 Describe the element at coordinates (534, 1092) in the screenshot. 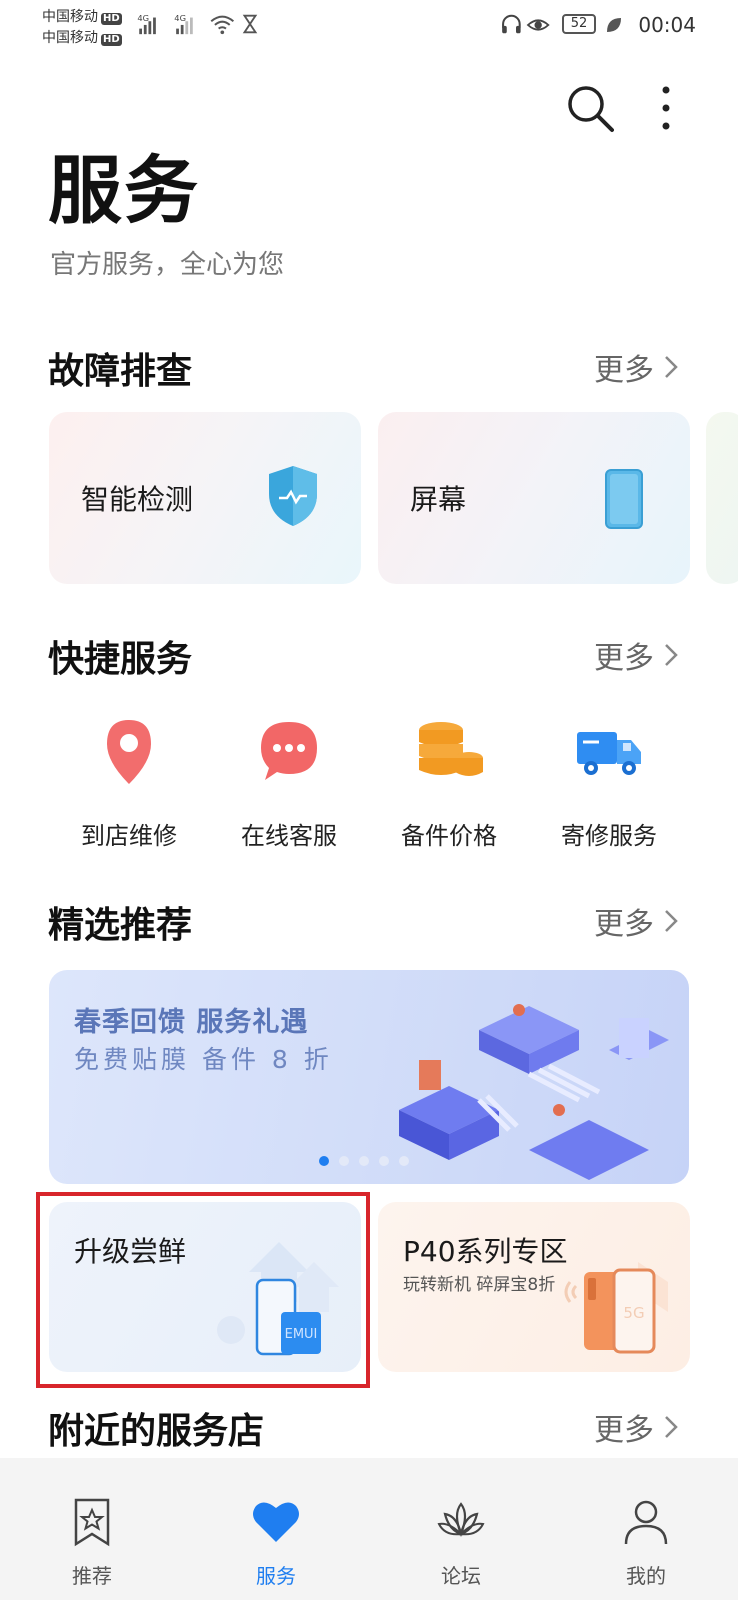

I see `isometric-illustration` at that location.